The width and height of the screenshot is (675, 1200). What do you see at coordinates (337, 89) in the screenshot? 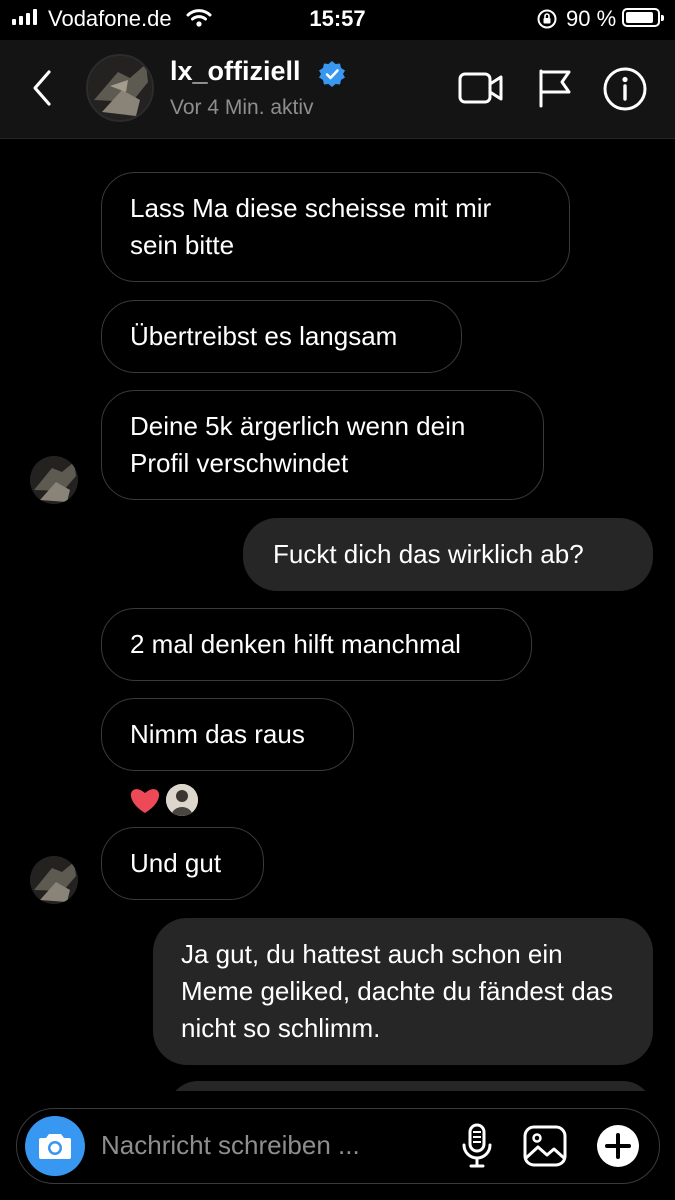
I see `chat-header: lx_offiziell Vor 4 Min. aktiv` at bounding box center [337, 89].